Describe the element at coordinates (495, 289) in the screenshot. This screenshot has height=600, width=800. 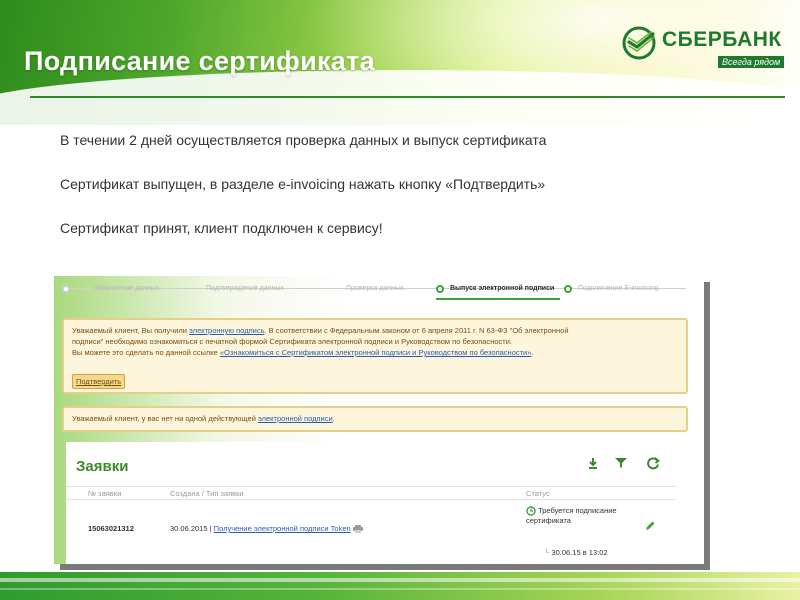
I see `progress-step-4: Выпуск электронной подписи` at that location.